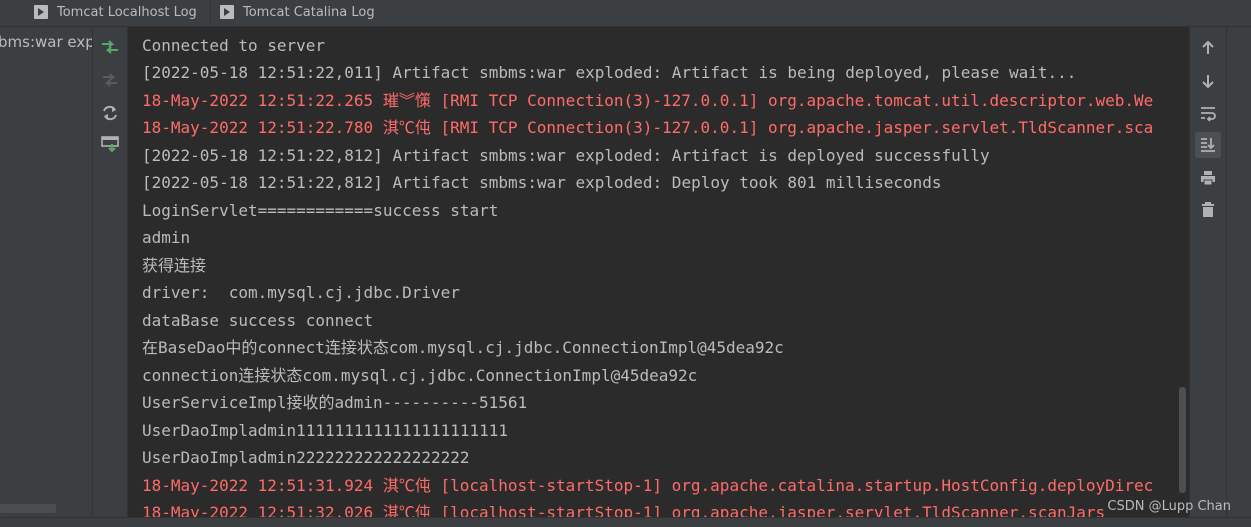 This screenshot has height=527, width=1251. I want to click on scroll-down-icon, so click(1208, 81).